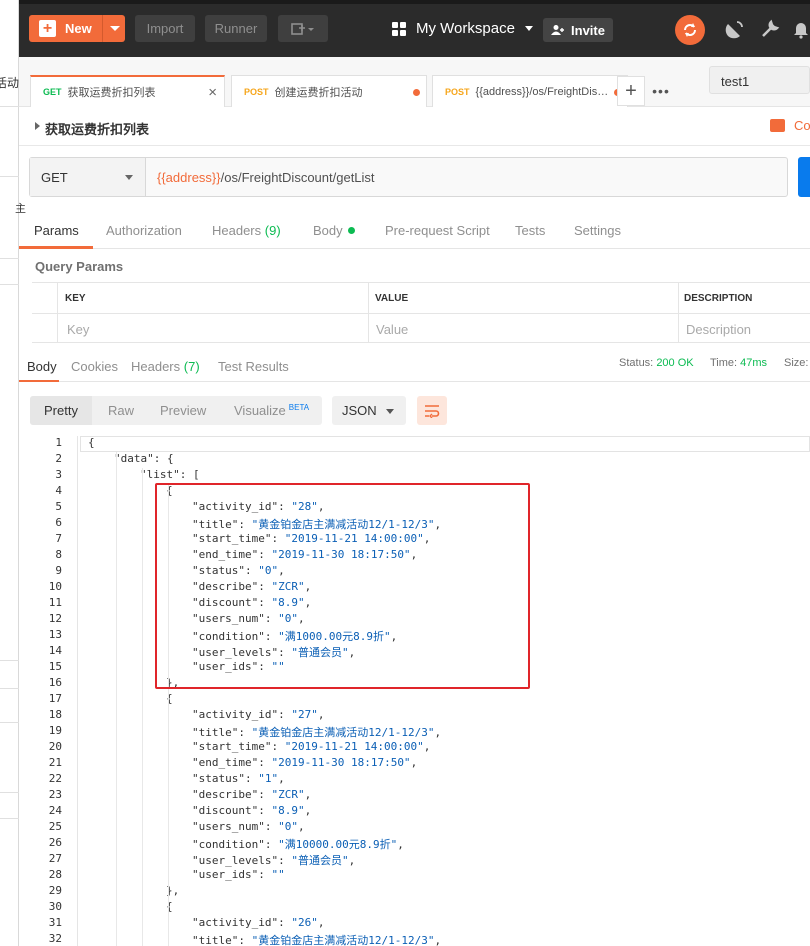 This screenshot has width=810, height=946. I want to click on line-number: 25, so click(55, 826).